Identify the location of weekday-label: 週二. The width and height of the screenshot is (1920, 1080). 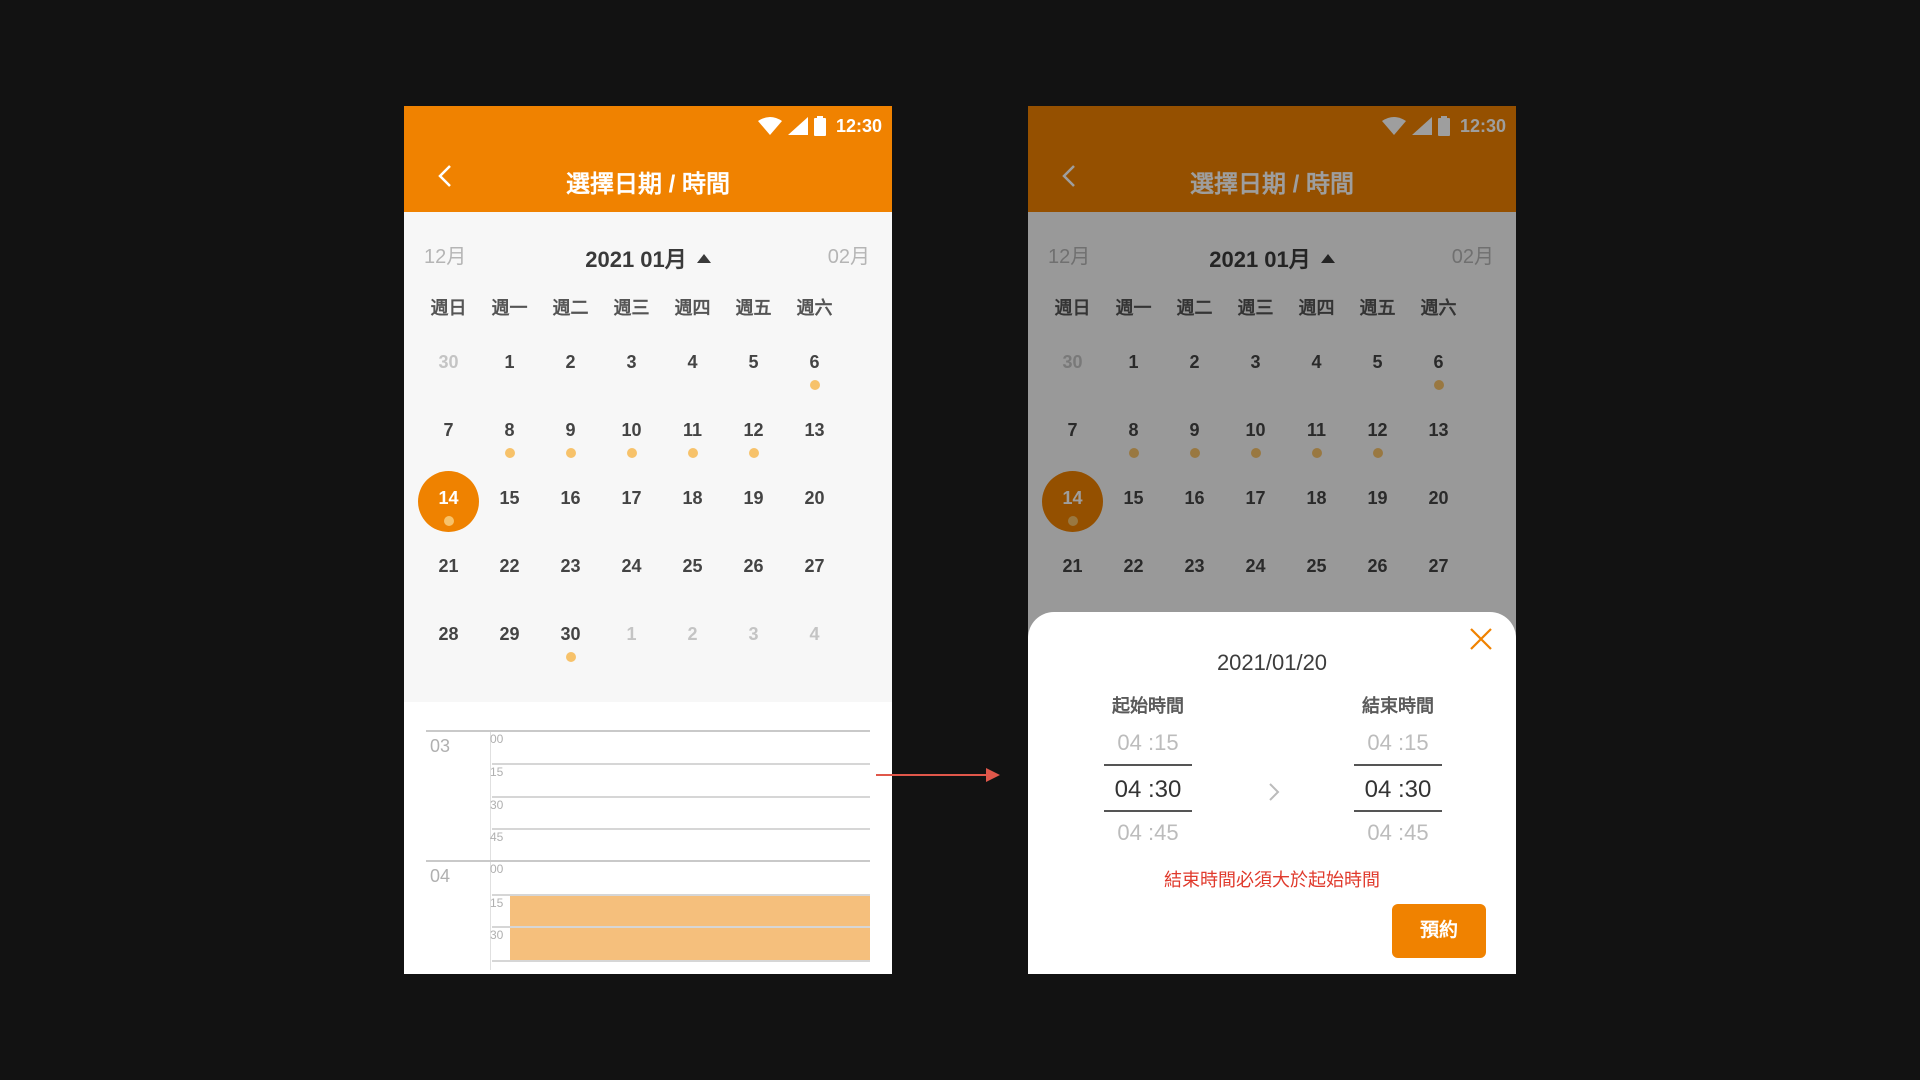
(570, 308).